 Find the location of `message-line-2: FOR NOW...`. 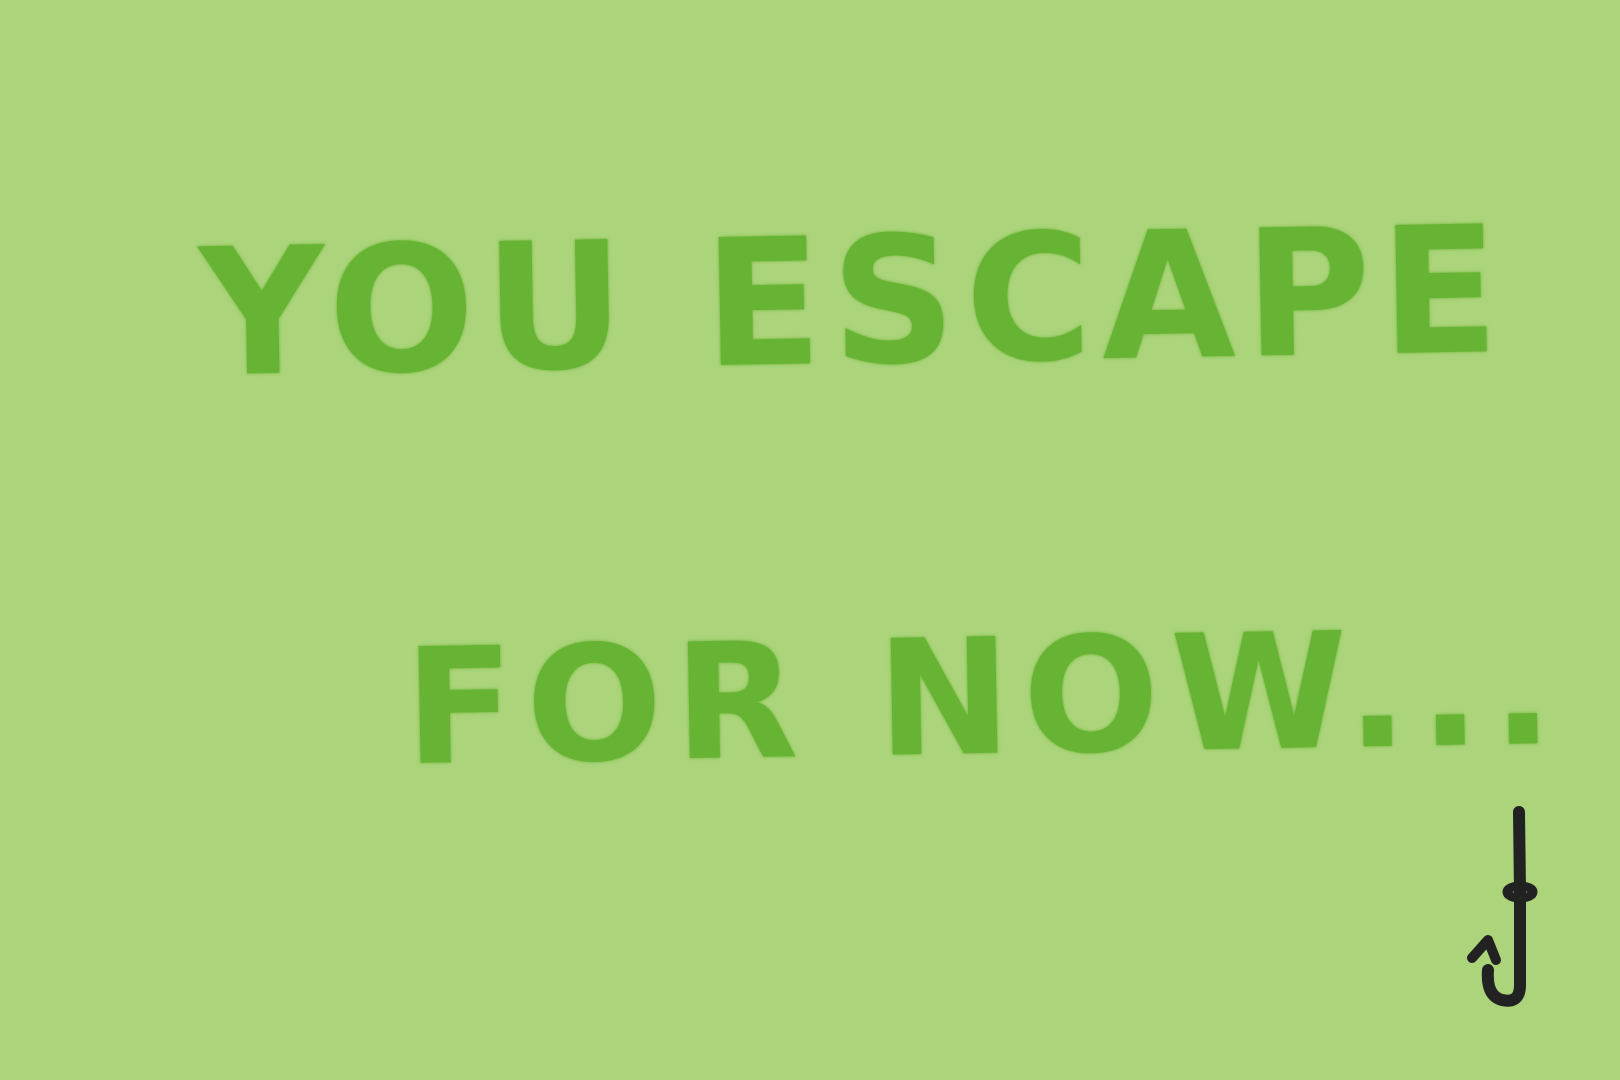

message-line-2: FOR NOW... is located at coordinates (985, 697).